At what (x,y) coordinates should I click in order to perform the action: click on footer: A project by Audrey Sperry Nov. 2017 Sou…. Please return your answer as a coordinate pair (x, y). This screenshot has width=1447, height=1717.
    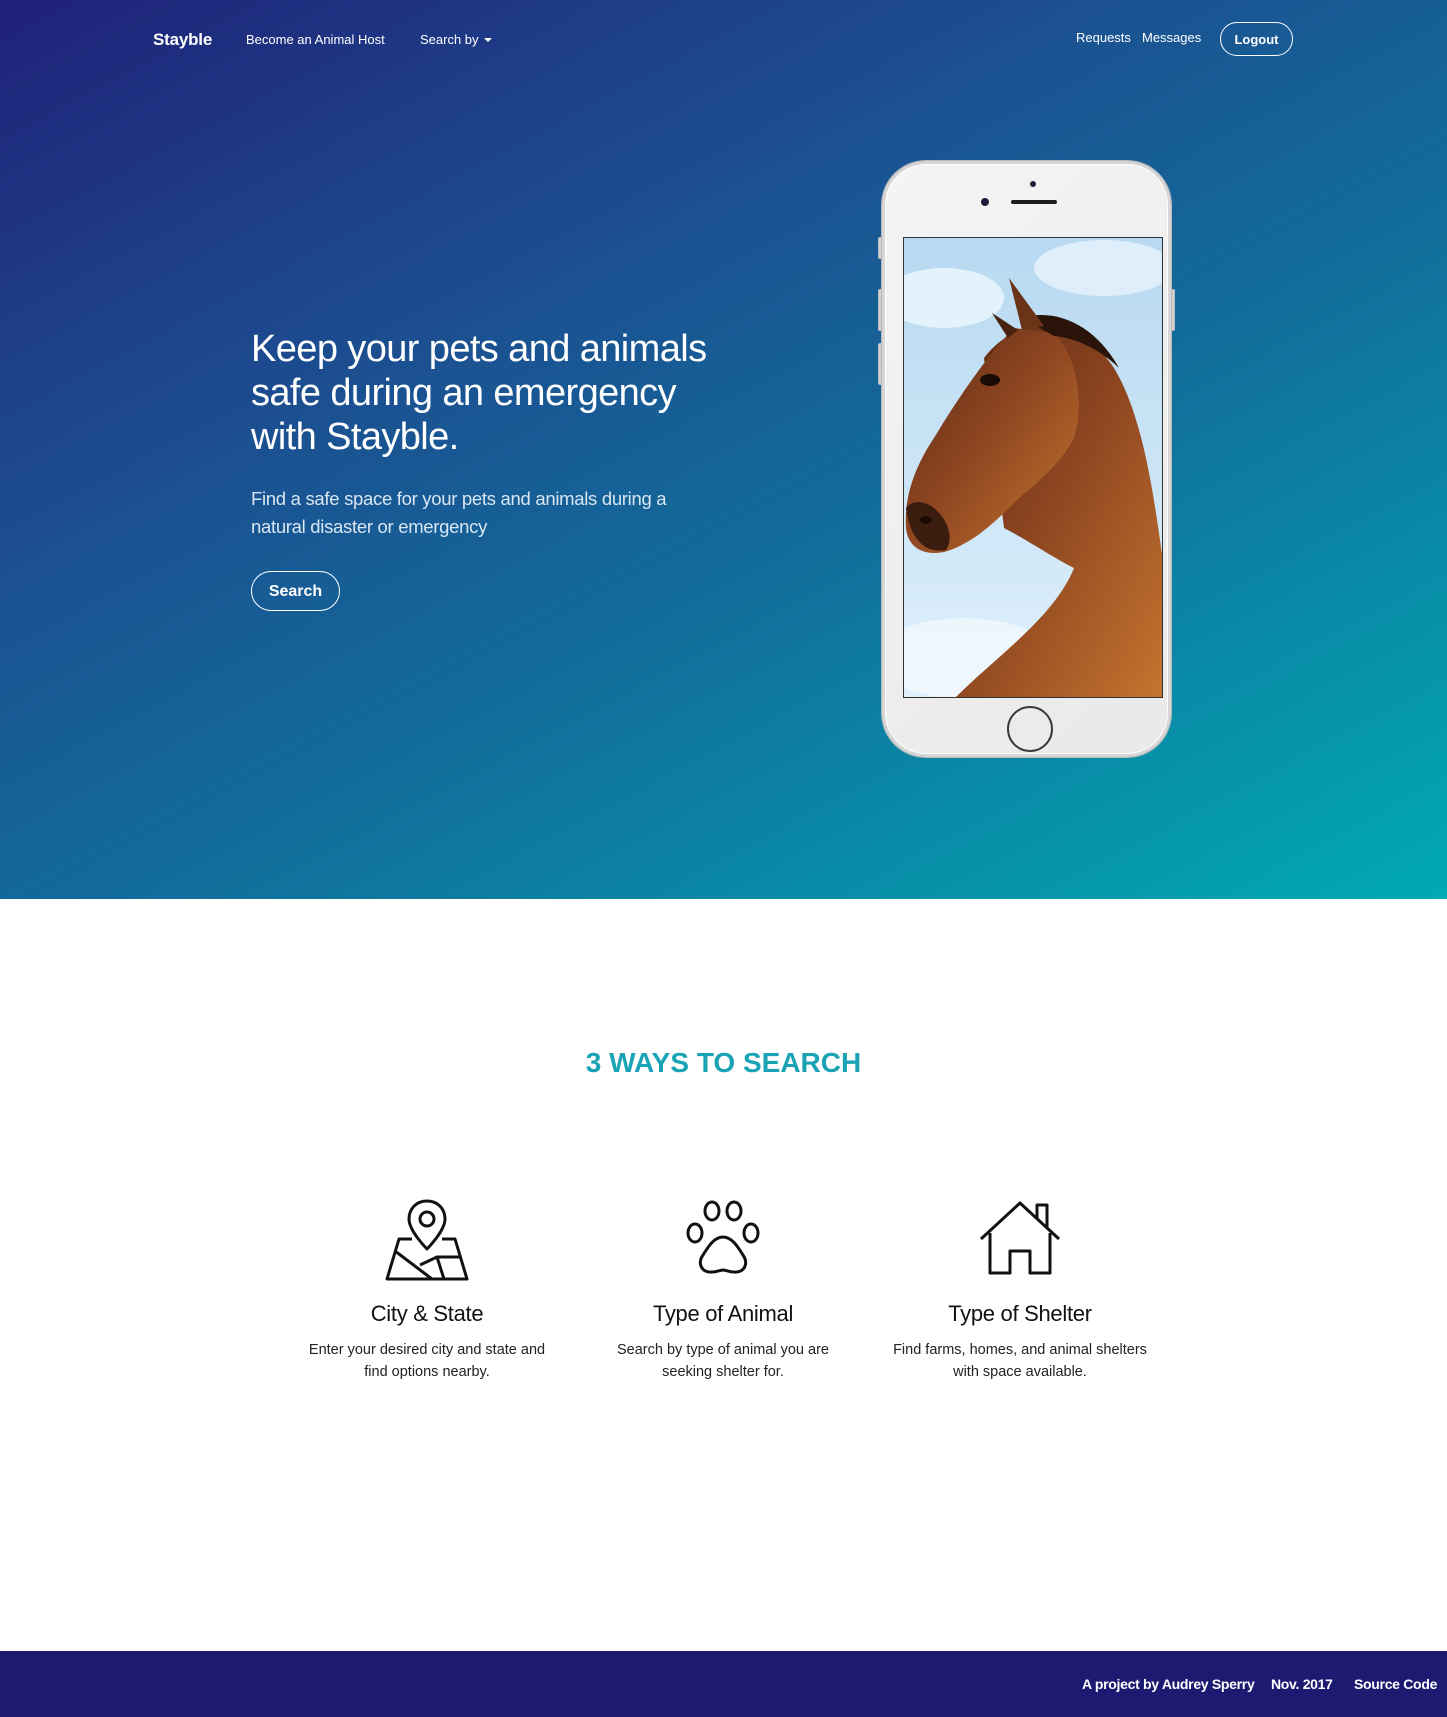
    Looking at the image, I should click on (723, 1684).